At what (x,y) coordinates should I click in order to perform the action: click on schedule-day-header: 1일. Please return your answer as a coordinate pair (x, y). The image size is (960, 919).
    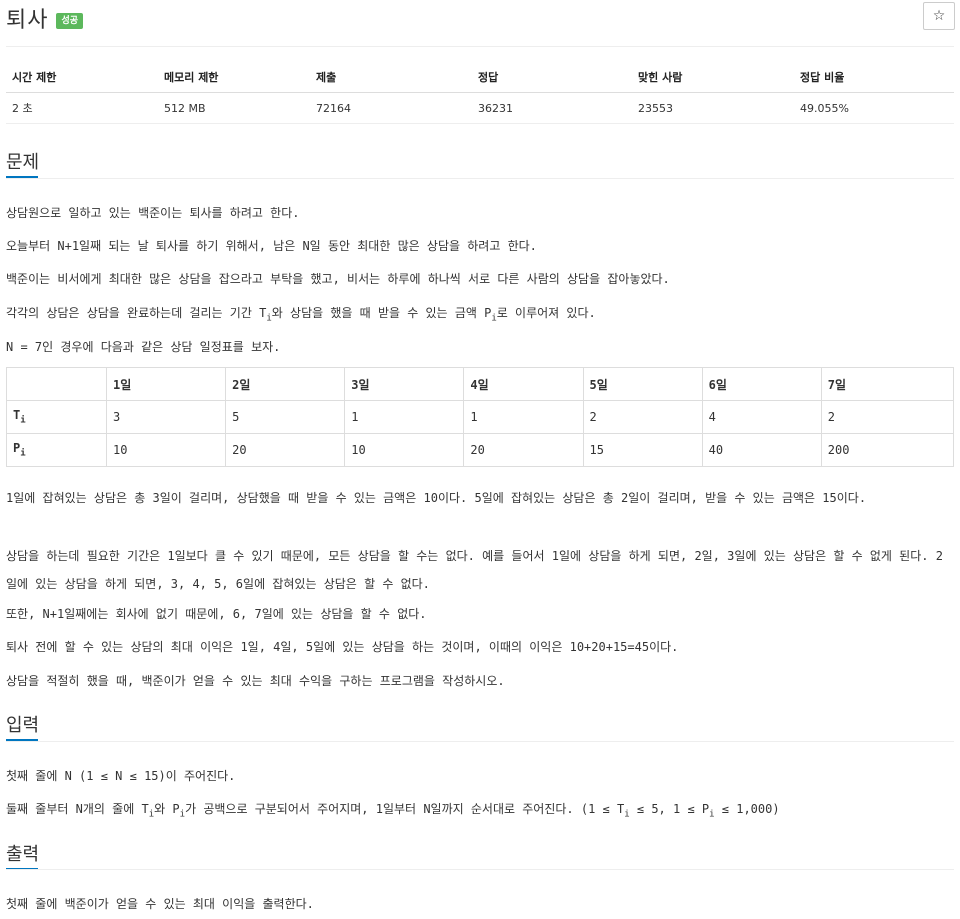
    Looking at the image, I should click on (166, 384).